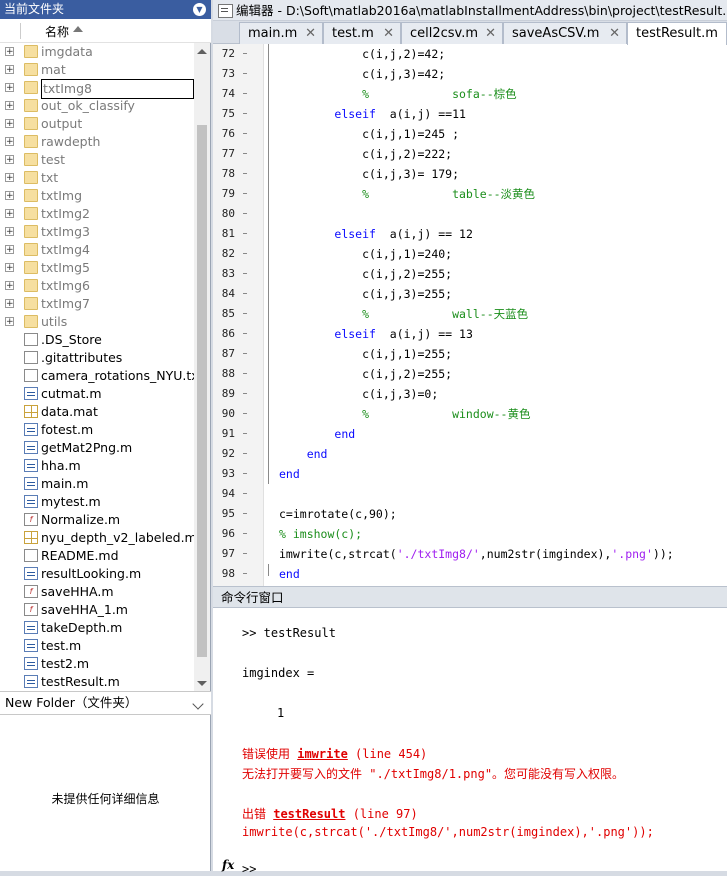 This screenshot has width=727, height=876. What do you see at coordinates (565, 33) in the screenshot?
I see `tab-saveAsCSV: saveAsCSV.m ✕` at bounding box center [565, 33].